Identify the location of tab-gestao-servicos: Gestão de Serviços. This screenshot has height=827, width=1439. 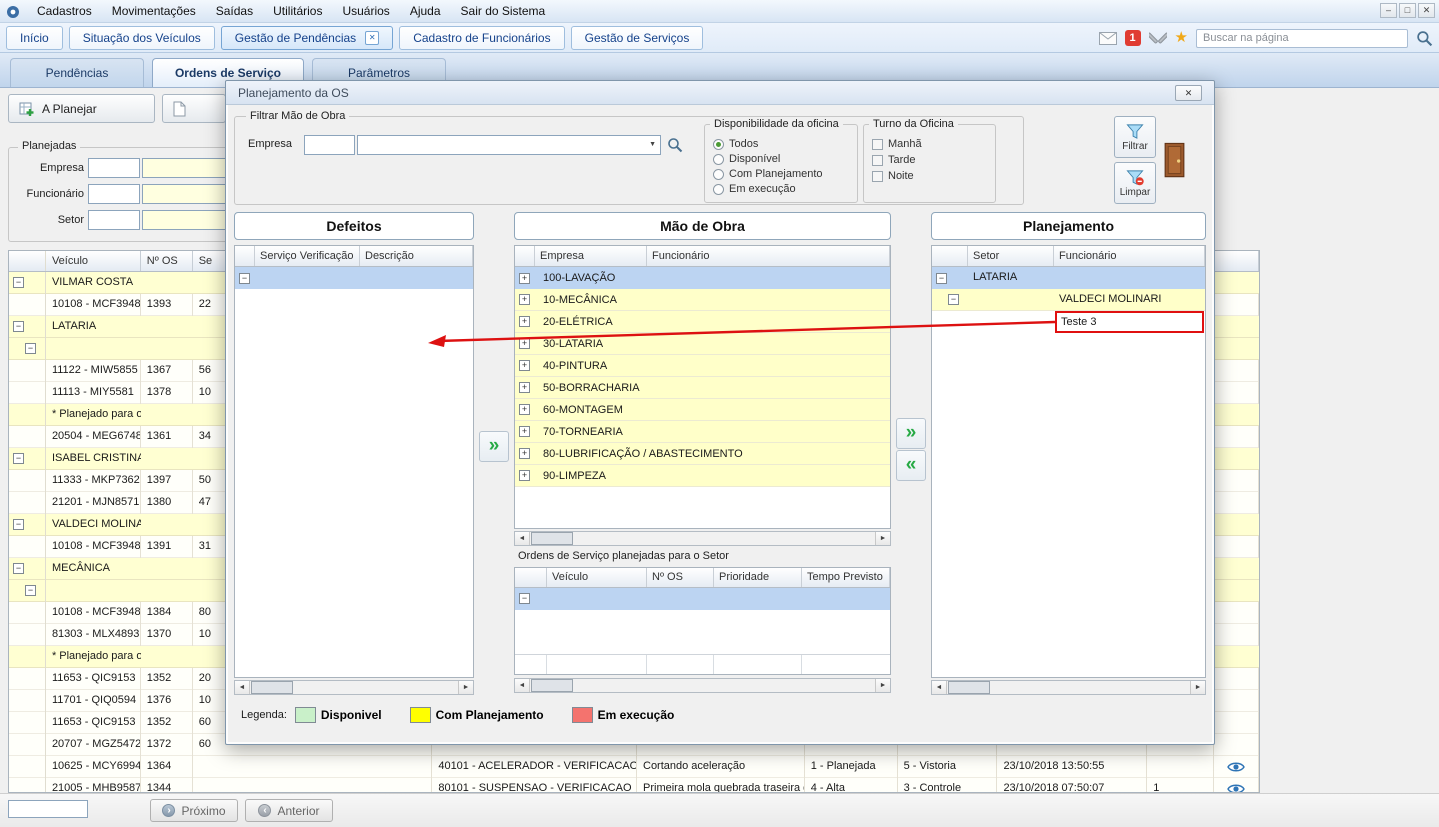
(637, 37).